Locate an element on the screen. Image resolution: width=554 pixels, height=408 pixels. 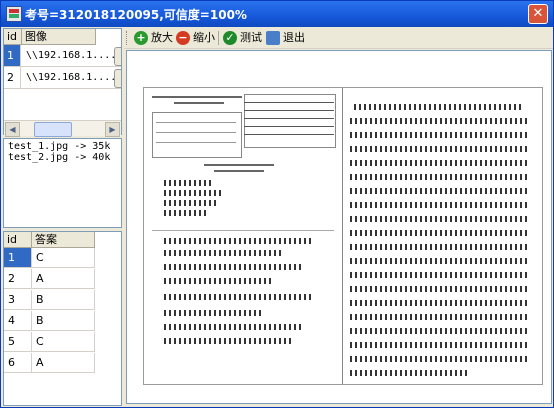
scroll-left-icon: ◀ is located at coordinates (12, 129).